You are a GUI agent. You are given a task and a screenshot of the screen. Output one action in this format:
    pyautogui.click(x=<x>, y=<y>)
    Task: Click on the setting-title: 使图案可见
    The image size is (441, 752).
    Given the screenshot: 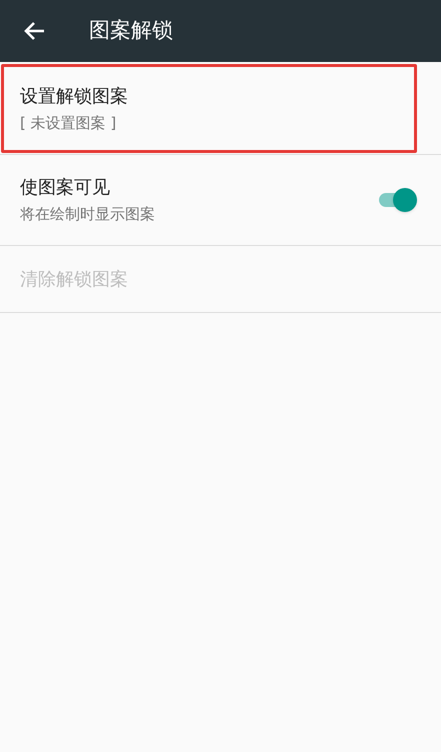 What is the action you would take?
    pyautogui.click(x=198, y=188)
    